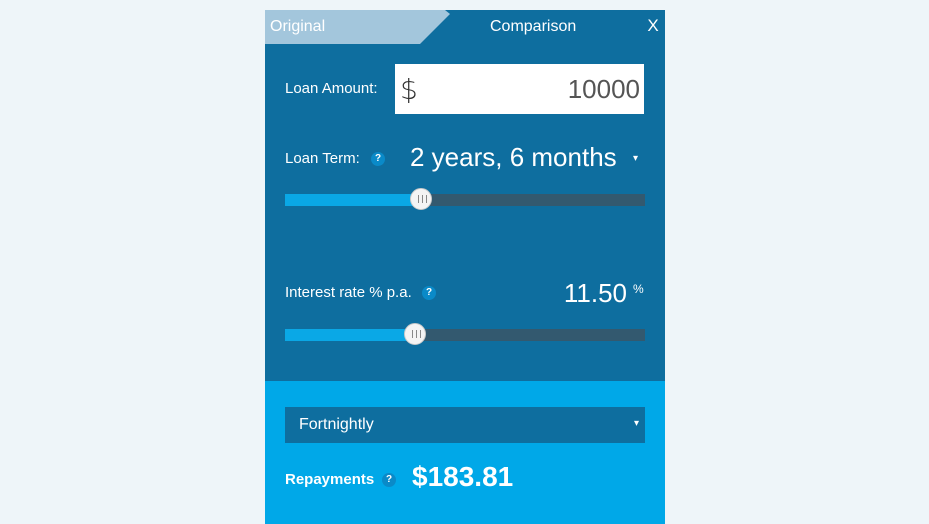 The image size is (929, 524). What do you see at coordinates (465, 27) in the screenshot?
I see `tab-bar: Original Comparison X` at bounding box center [465, 27].